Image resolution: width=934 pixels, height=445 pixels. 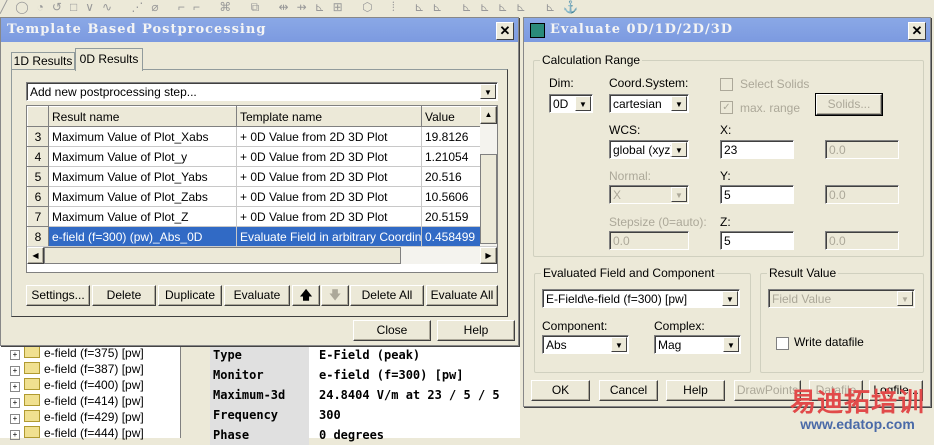 What do you see at coordinates (38, 156) in the screenshot?
I see `row-number: 4` at bounding box center [38, 156].